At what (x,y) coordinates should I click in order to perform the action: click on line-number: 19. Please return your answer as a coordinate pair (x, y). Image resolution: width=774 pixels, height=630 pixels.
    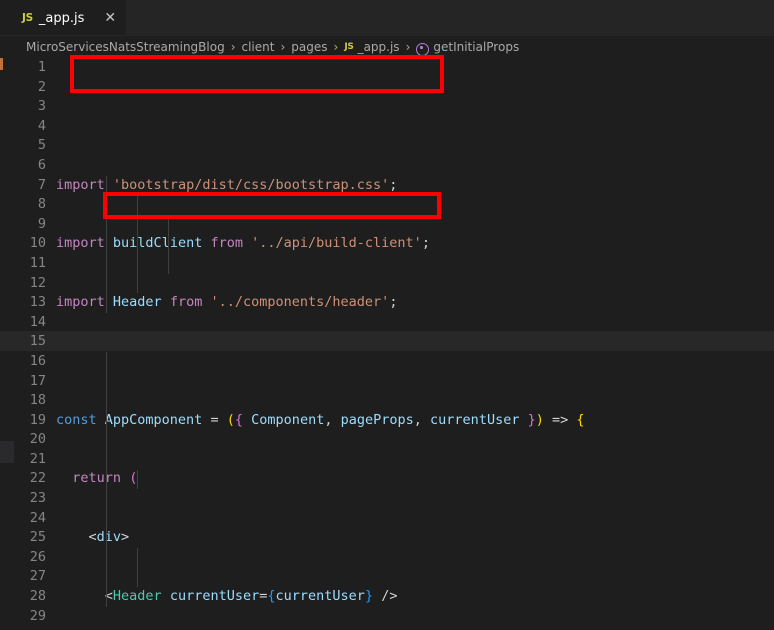
    Looking at the image, I should click on (37, 419).